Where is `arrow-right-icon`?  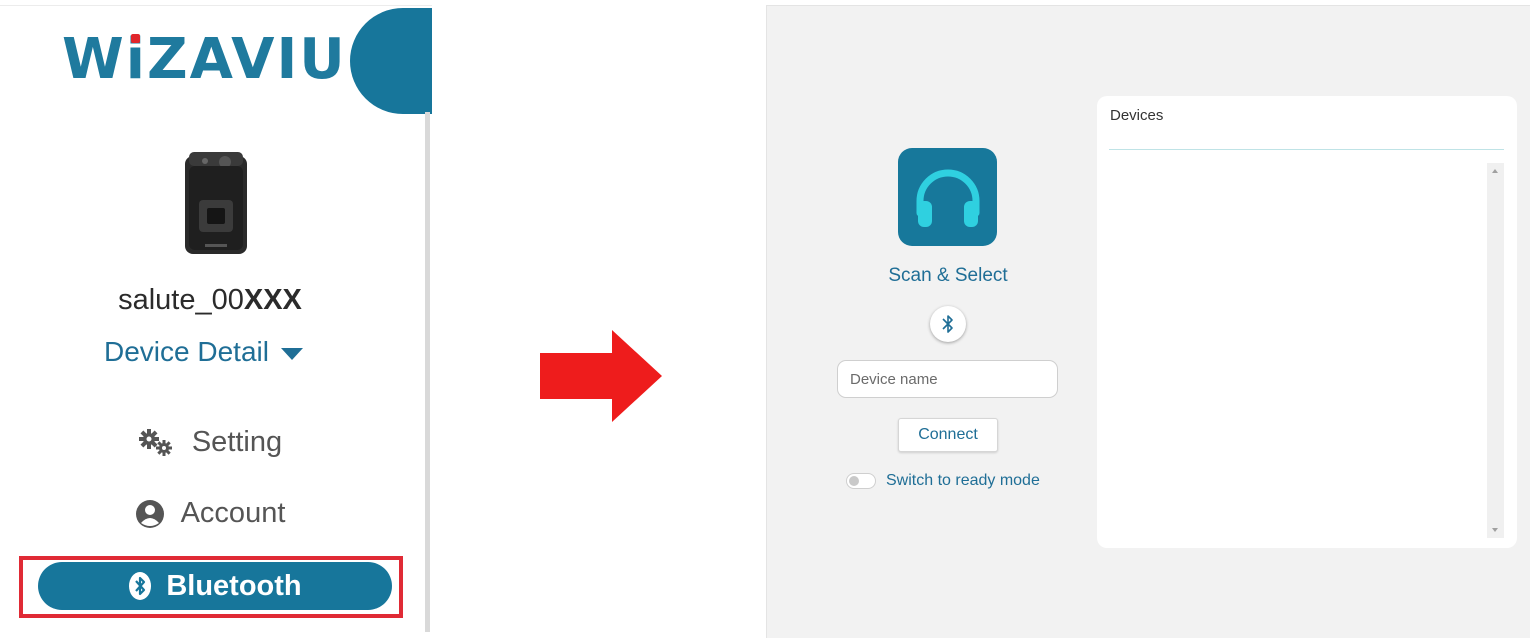 arrow-right-icon is located at coordinates (601, 376).